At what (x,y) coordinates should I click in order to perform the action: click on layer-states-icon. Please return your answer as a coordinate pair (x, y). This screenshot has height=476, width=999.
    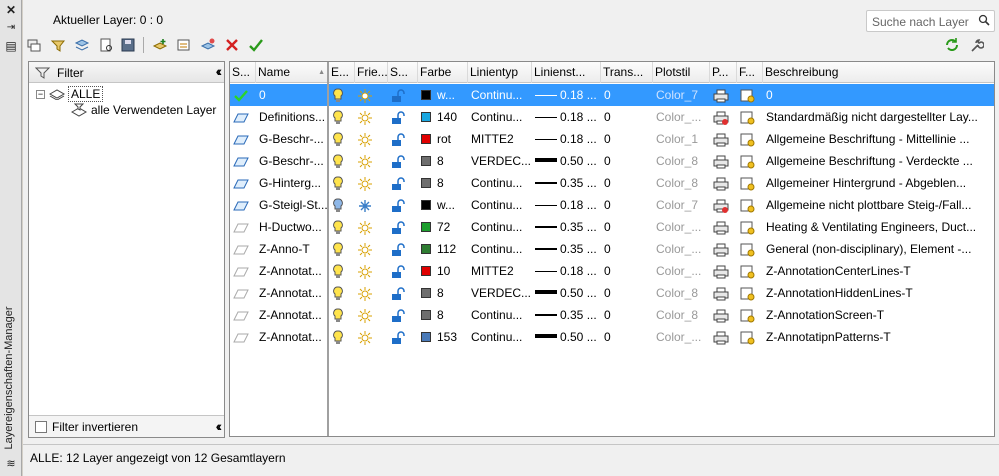
    Looking at the image, I should click on (82, 45).